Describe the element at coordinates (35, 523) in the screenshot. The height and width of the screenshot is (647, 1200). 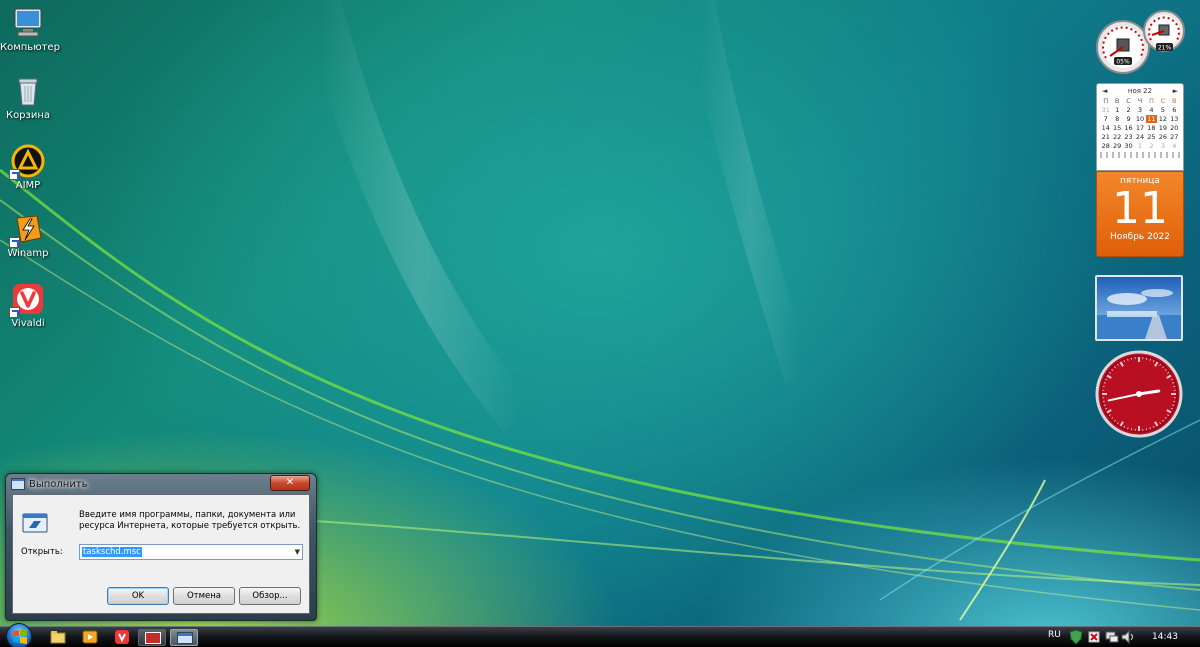
I see `run-program-icon` at that location.